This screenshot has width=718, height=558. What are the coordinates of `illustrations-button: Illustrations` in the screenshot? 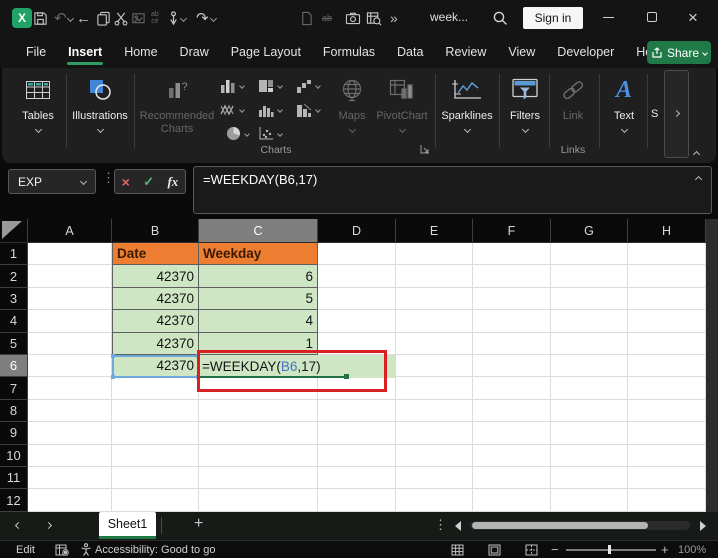 It's located at (100, 103).